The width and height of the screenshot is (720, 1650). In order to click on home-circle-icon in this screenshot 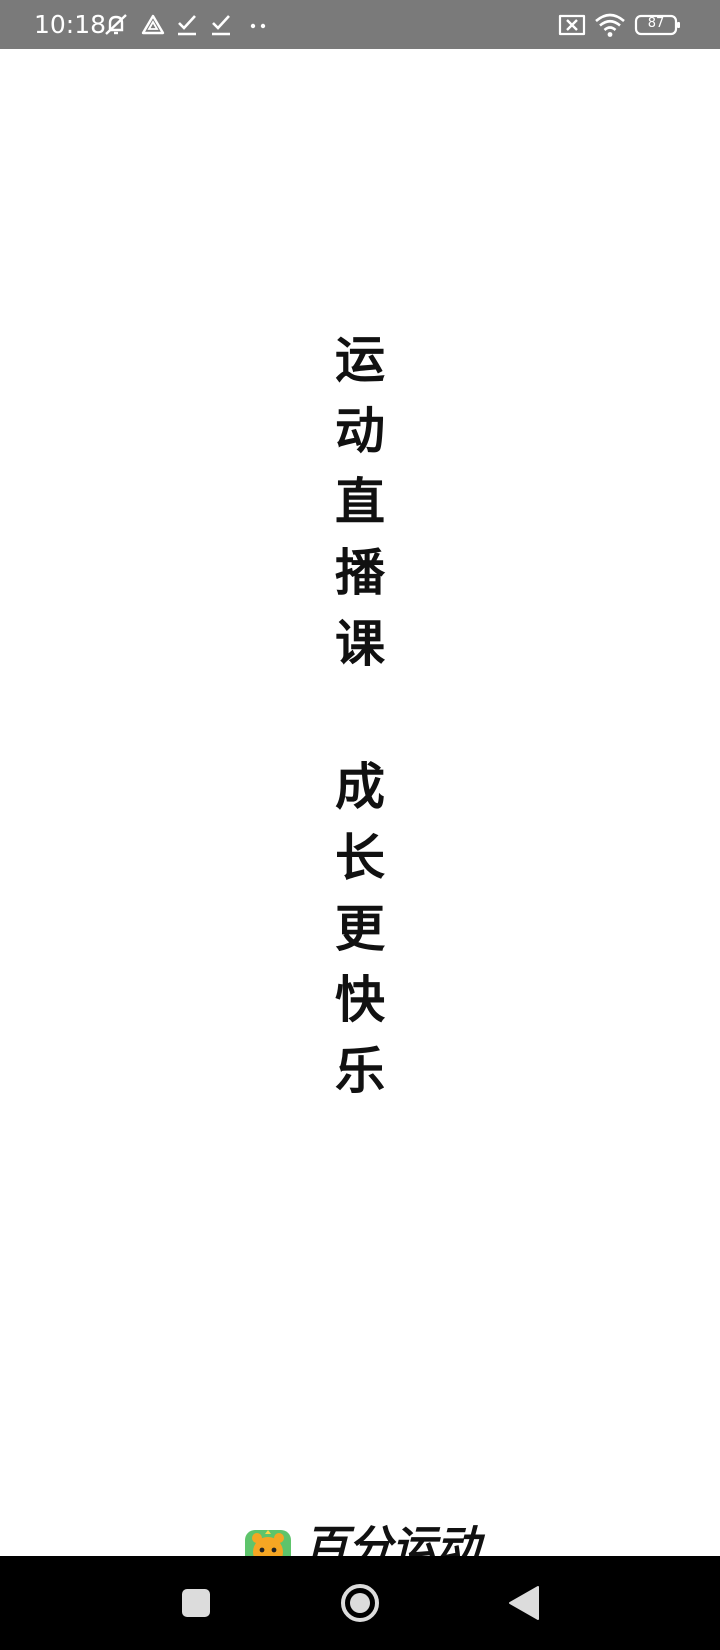, I will do `click(360, 1603)`.